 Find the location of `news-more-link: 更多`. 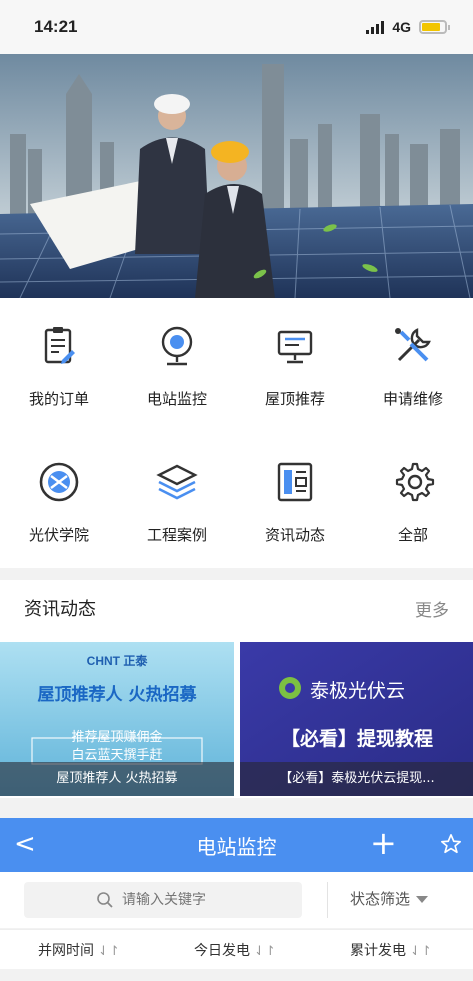

news-more-link: 更多 is located at coordinates (432, 608).